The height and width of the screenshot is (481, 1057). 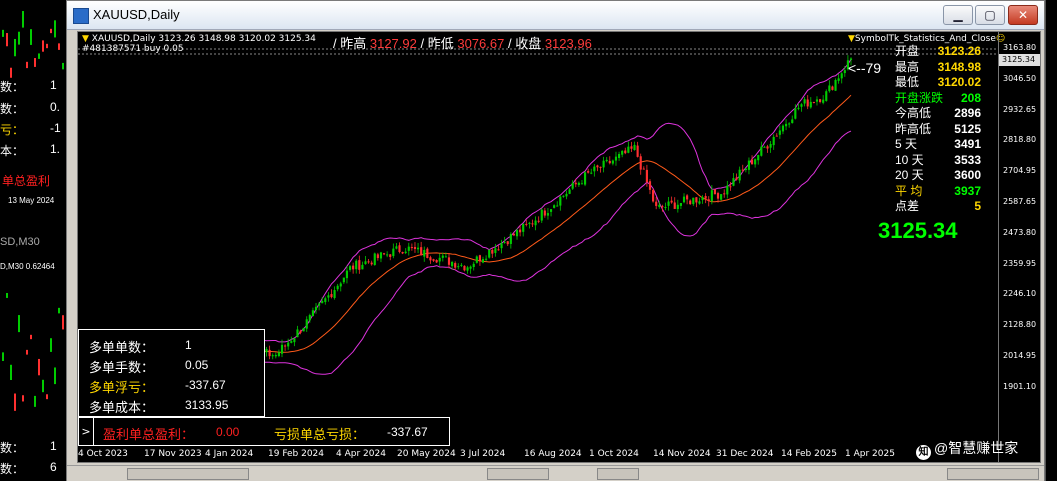 I want to click on status-cell, so click(x=618, y=474).